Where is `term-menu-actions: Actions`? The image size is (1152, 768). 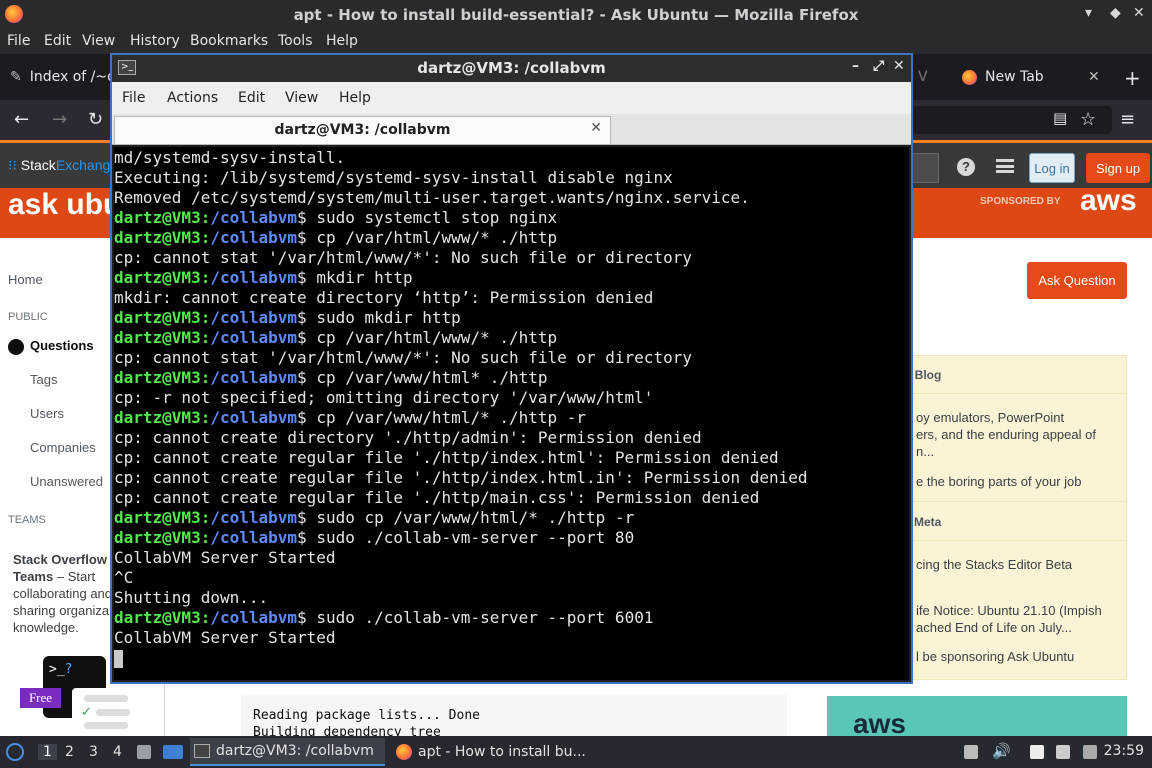
term-menu-actions: Actions is located at coordinates (192, 98).